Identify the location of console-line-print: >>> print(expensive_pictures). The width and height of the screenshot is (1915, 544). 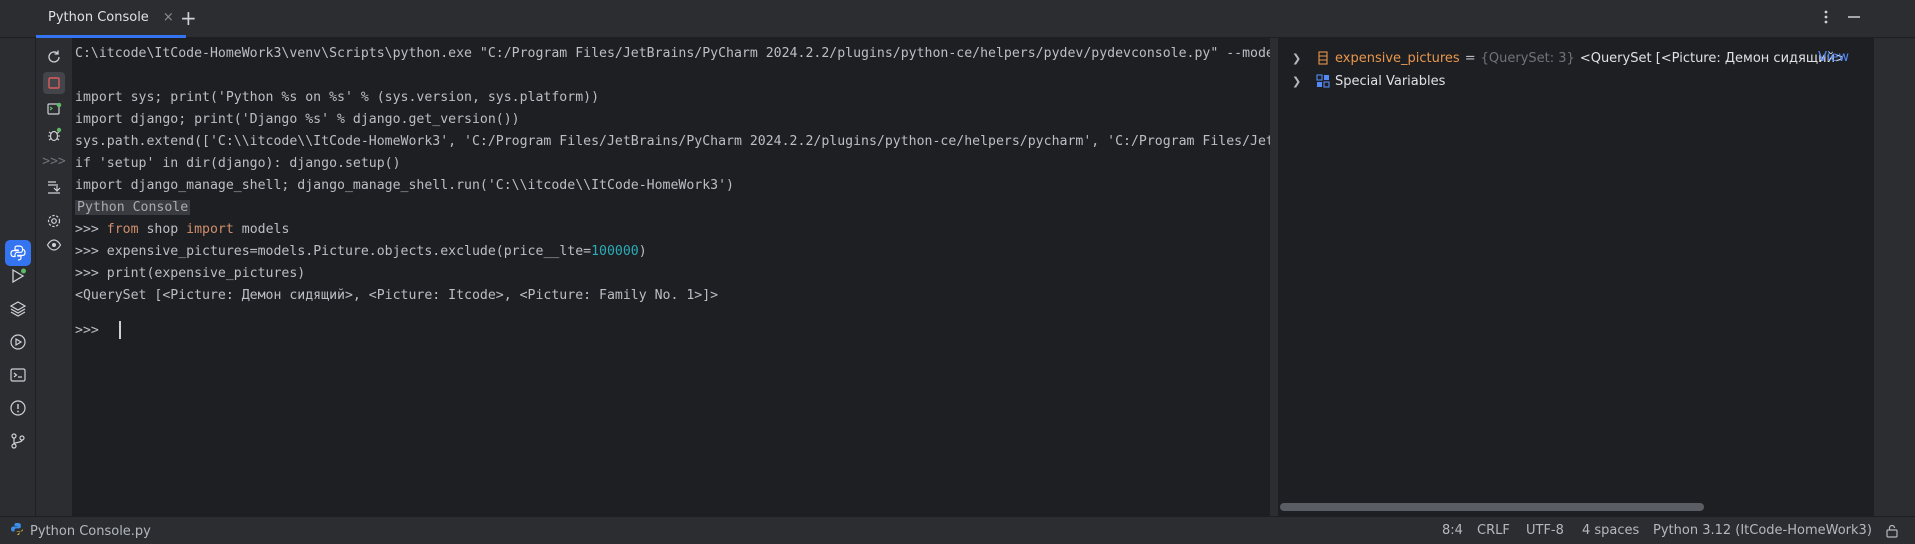
(190, 273).